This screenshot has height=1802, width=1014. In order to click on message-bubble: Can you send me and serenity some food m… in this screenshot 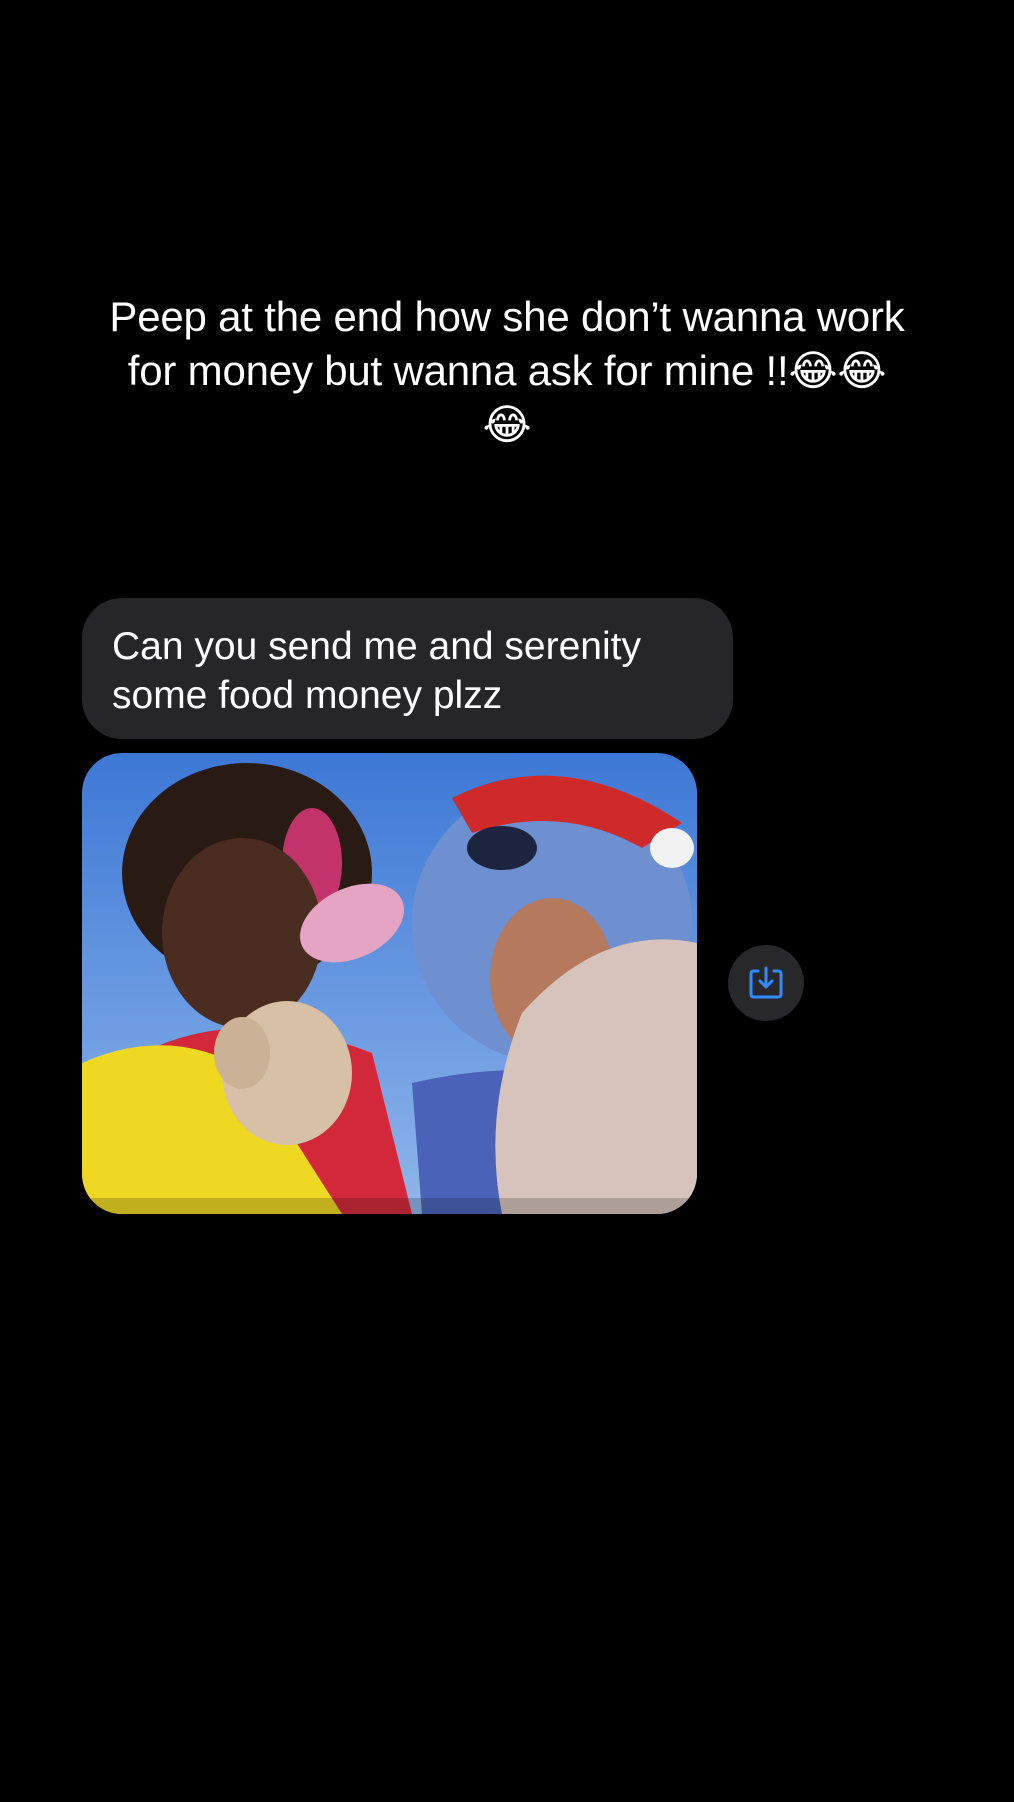, I will do `click(407, 668)`.